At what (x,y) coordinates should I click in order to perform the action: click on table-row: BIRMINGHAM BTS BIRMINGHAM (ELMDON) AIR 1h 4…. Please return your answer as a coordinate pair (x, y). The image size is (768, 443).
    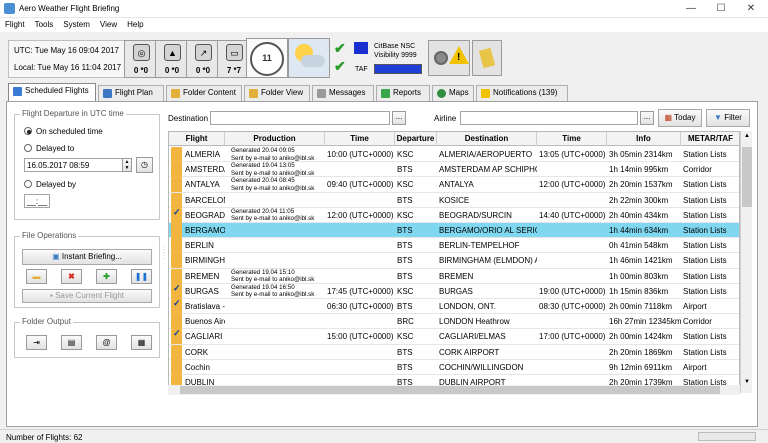
    Looking at the image, I should click on (454, 261).